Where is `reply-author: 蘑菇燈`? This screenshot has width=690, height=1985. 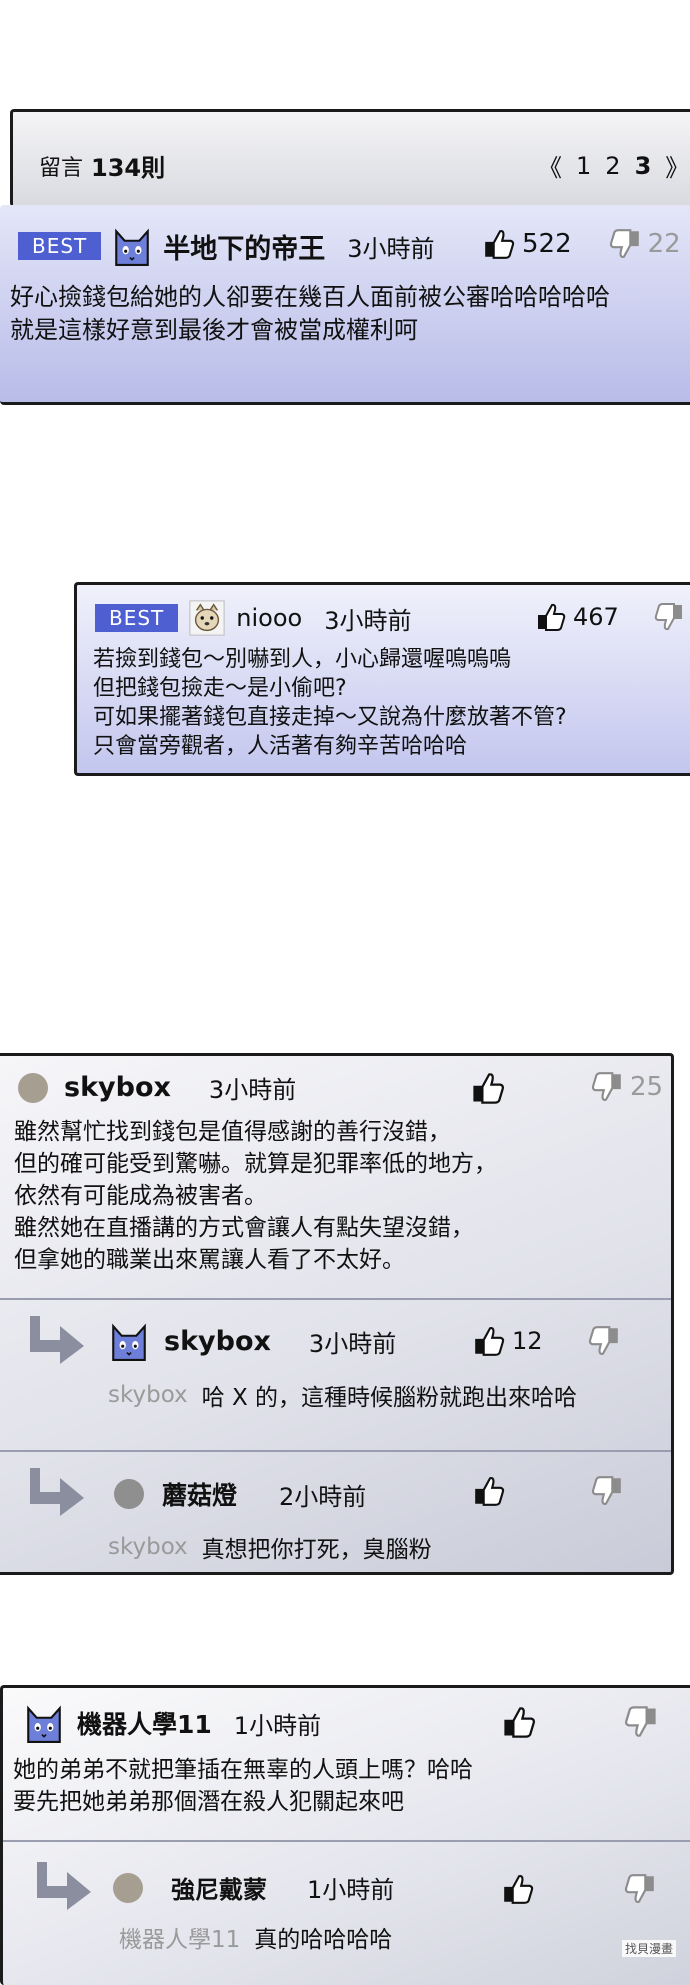
reply-author: 蘑菇燈 is located at coordinates (199, 1494).